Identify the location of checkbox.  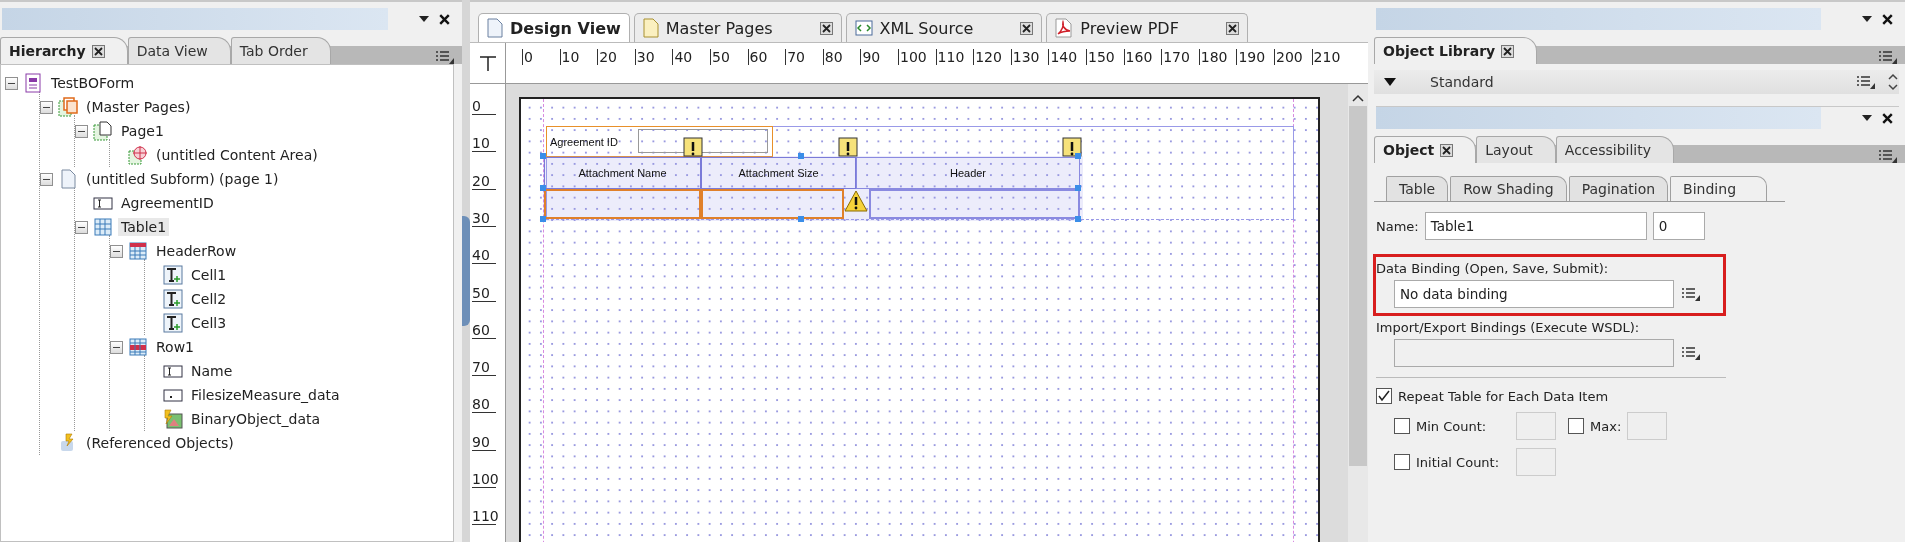
(1384, 396).